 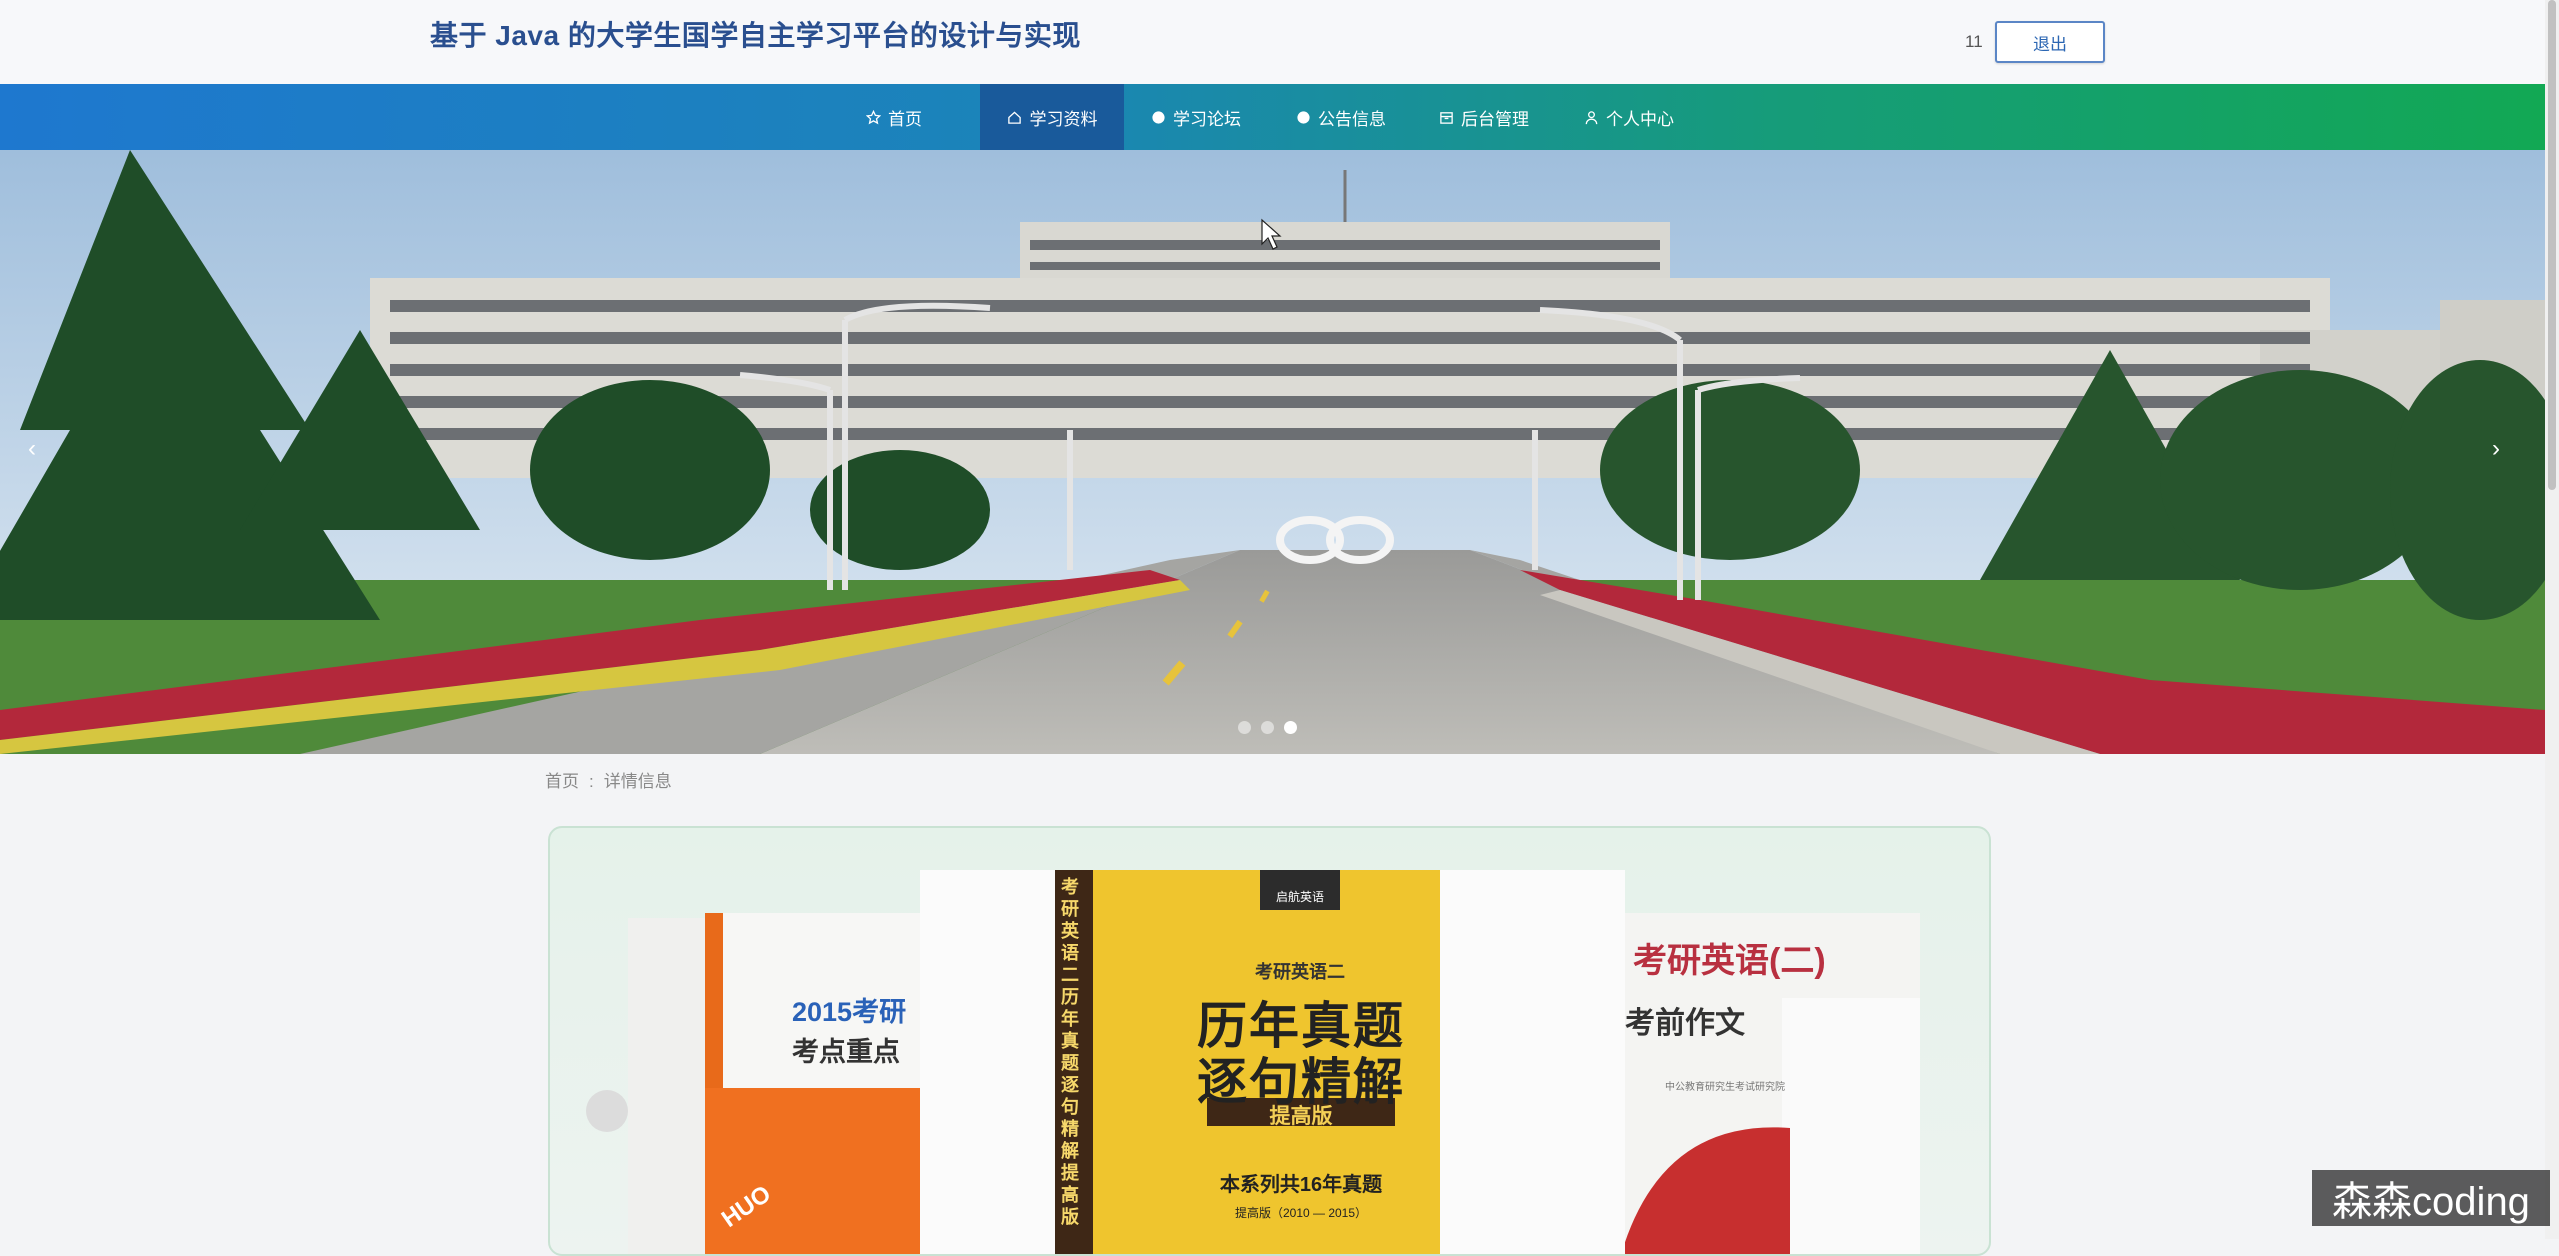 What do you see at coordinates (1299, 897) in the screenshot?
I see `book-center-publisher: 启航英语` at bounding box center [1299, 897].